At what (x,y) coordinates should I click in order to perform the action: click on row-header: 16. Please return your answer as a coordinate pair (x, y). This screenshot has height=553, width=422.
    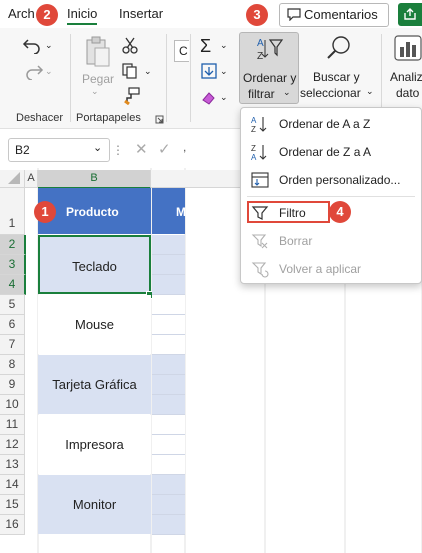
    Looking at the image, I should click on (12, 525).